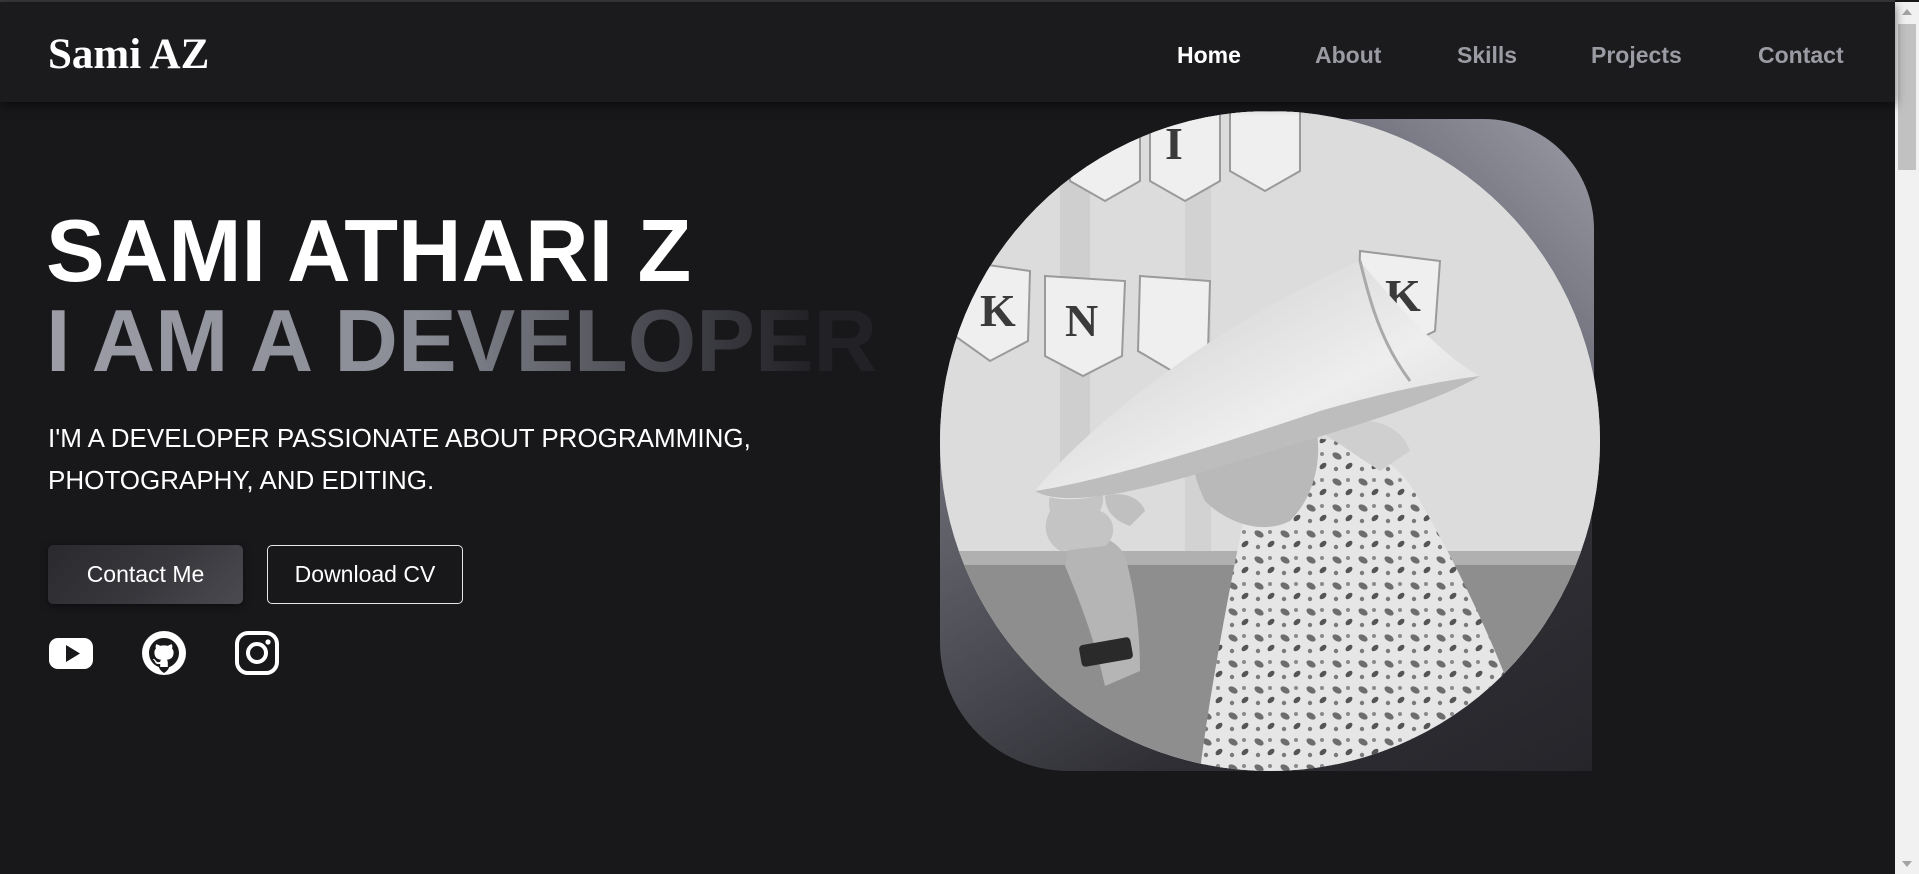 The width and height of the screenshot is (1919, 874). Describe the element at coordinates (369, 250) in the screenshot. I see `hero-name: SAMI ATHARI Z` at that location.